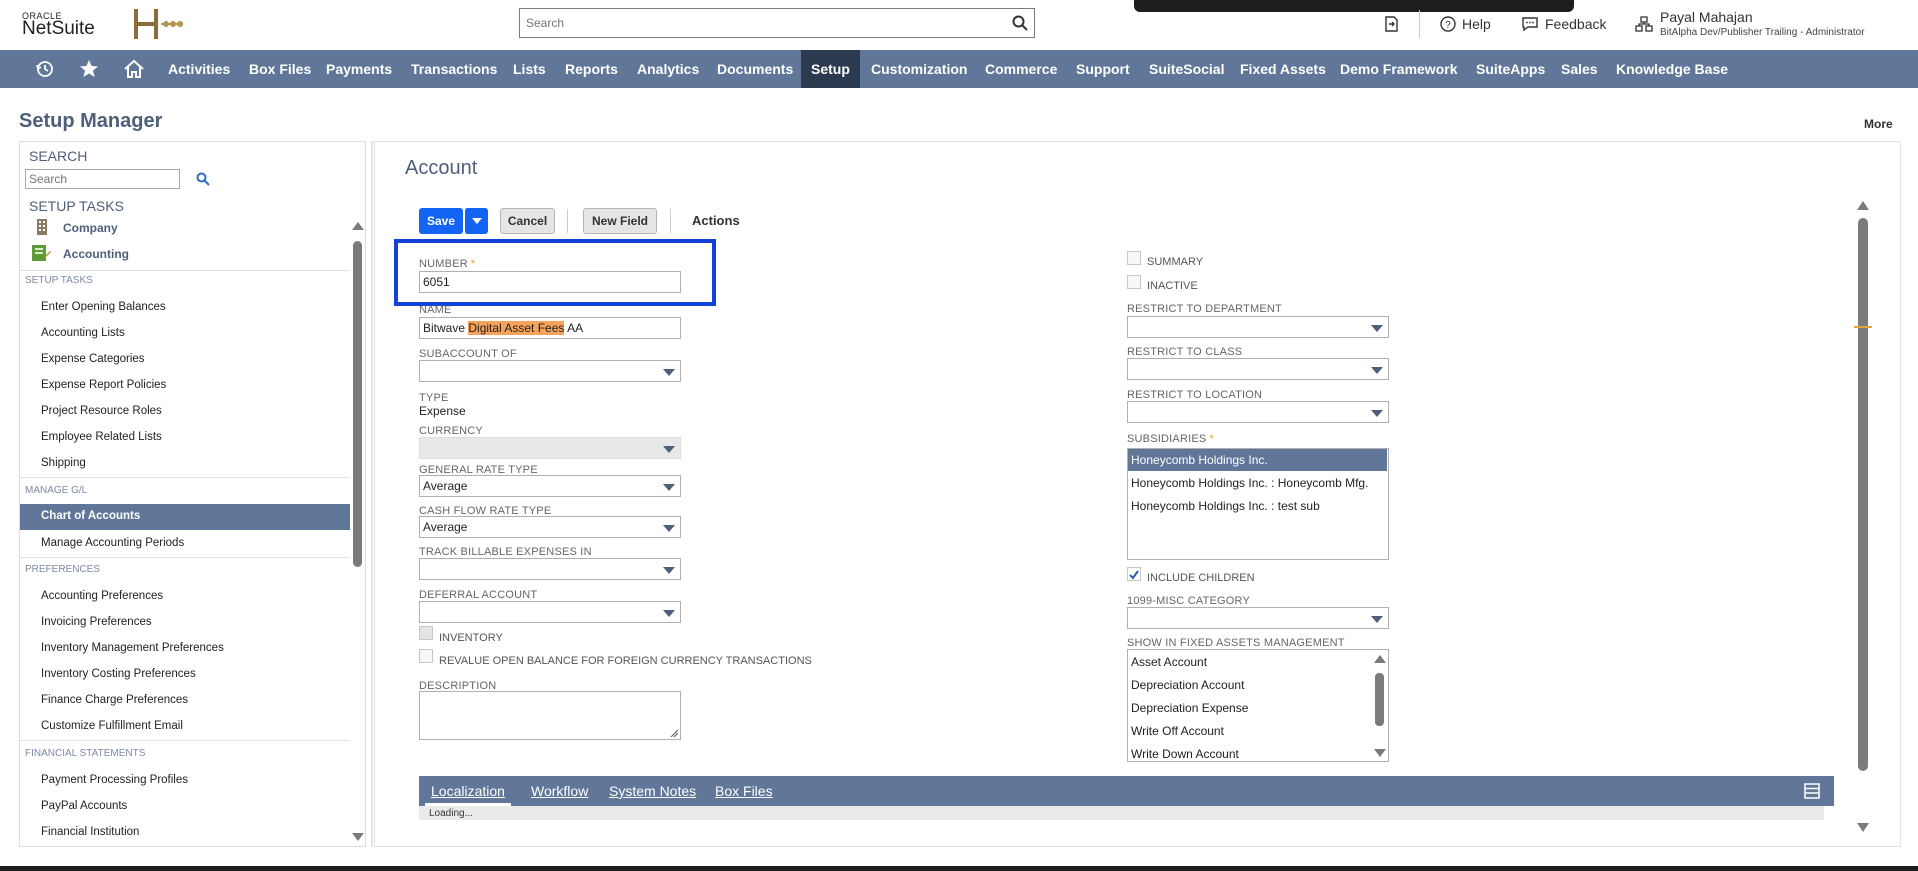 The height and width of the screenshot is (871, 1918). Describe the element at coordinates (1706, 17) in the screenshot. I see `user-name: Payal Mahajan` at that location.